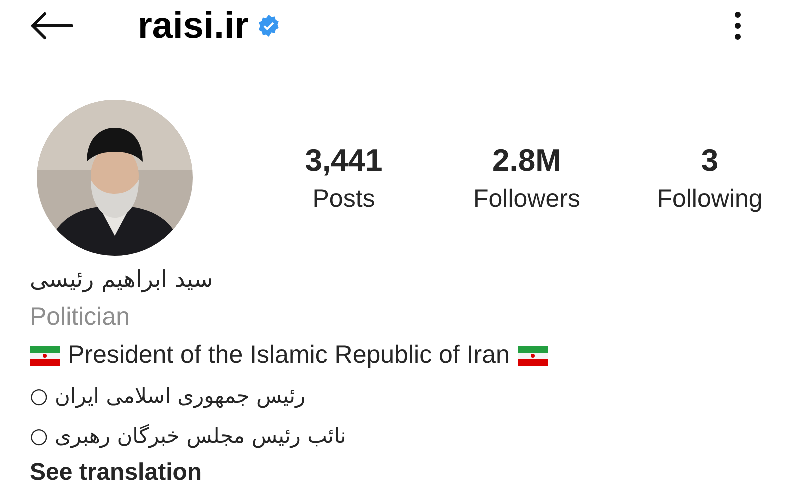  What do you see at coordinates (344, 161) in the screenshot?
I see `stat-count: 3,441` at bounding box center [344, 161].